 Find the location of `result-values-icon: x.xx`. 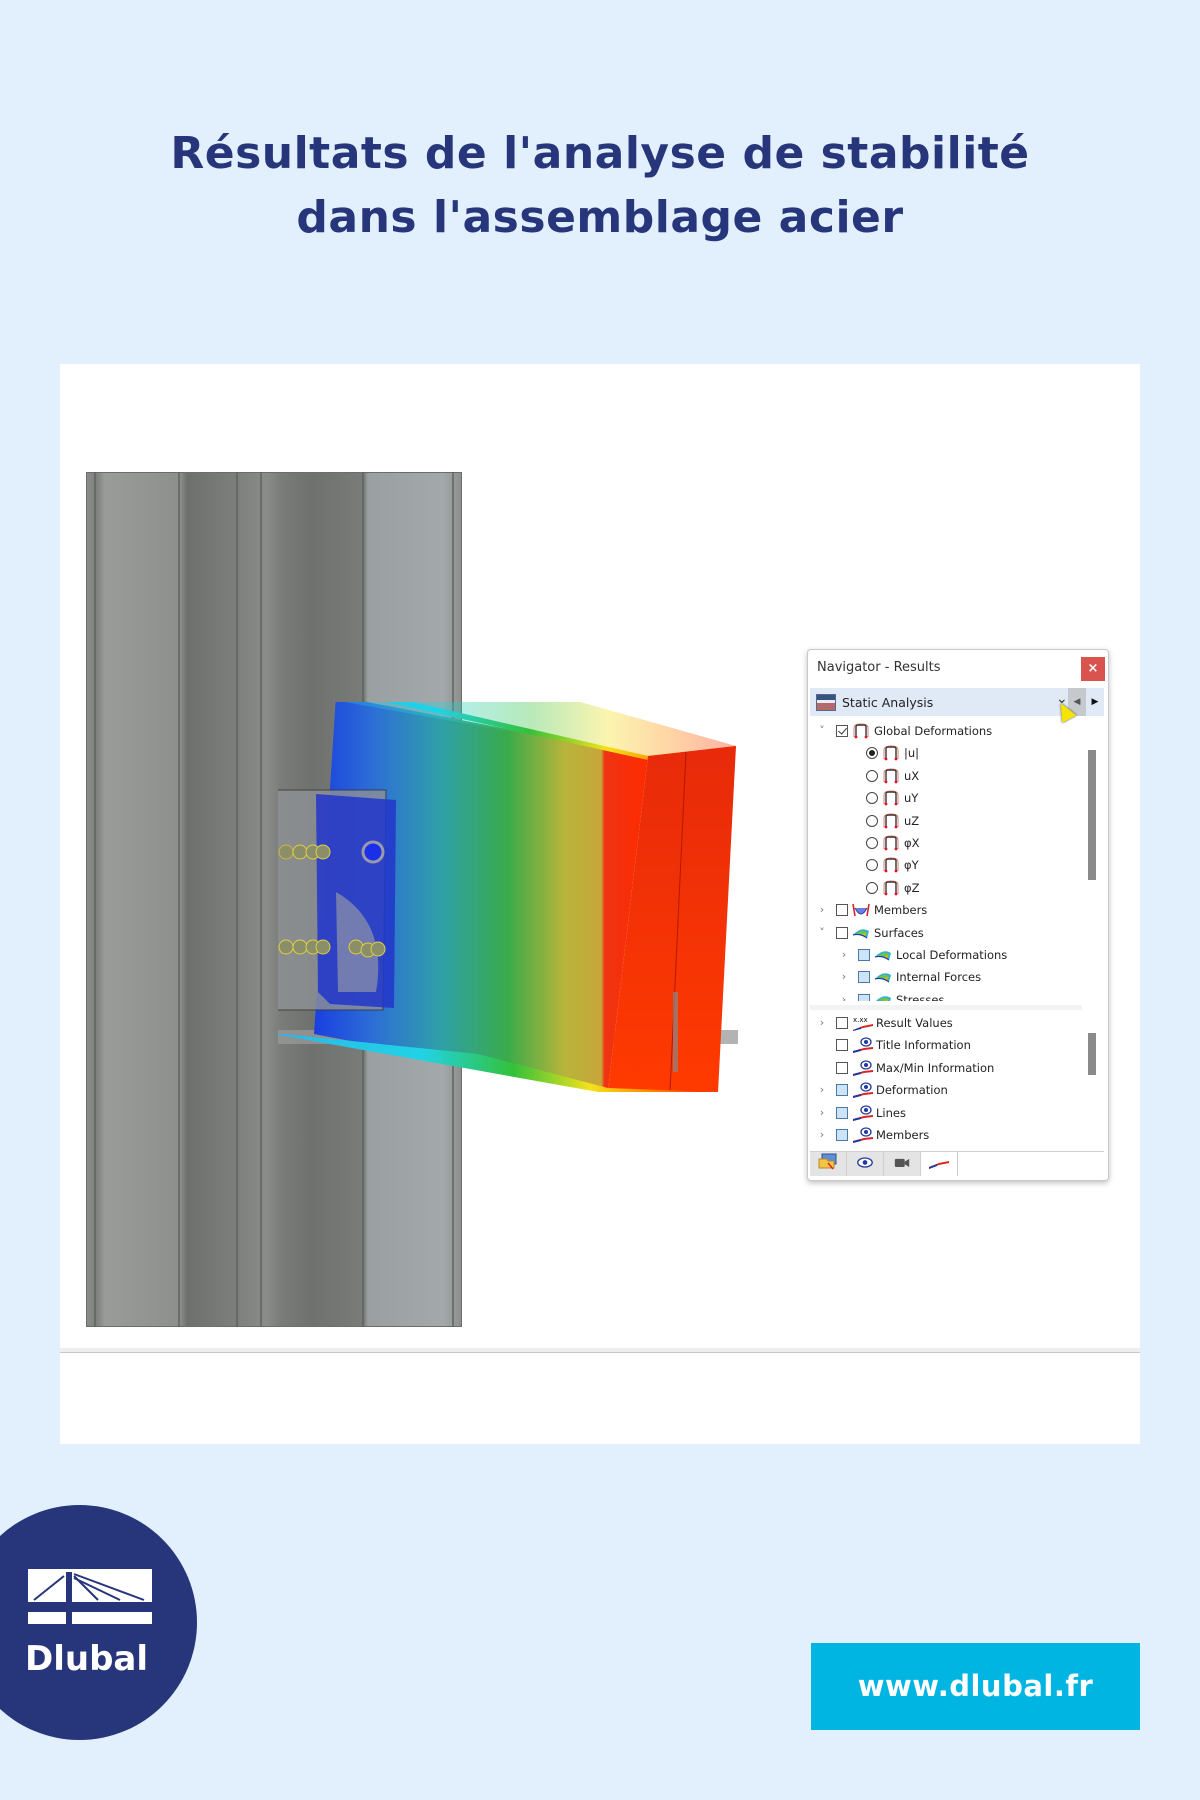

result-values-icon: x.xx is located at coordinates (862, 1023).